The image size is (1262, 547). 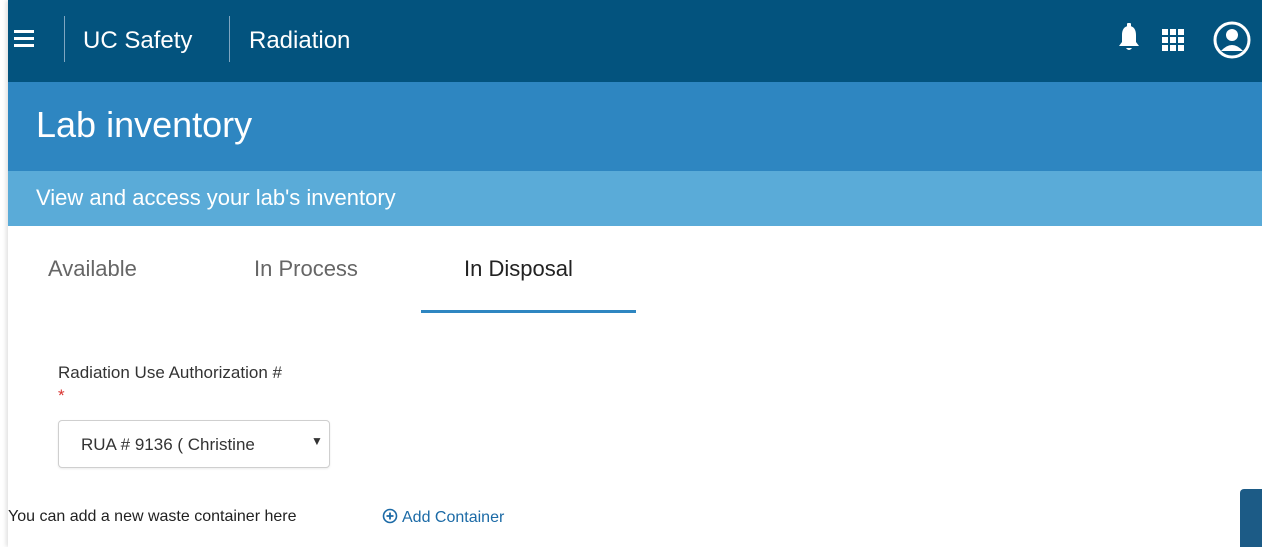 I want to click on required-marker: *, so click(x=61, y=395).